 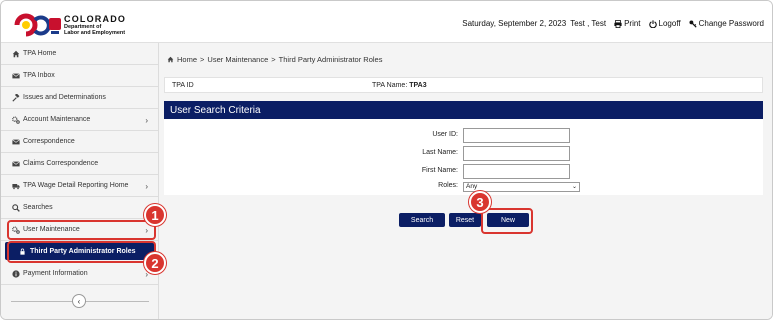 What do you see at coordinates (472, 186) in the screenshot?
I see `roles-selected-value: Any` at bounding box center [472, 186].